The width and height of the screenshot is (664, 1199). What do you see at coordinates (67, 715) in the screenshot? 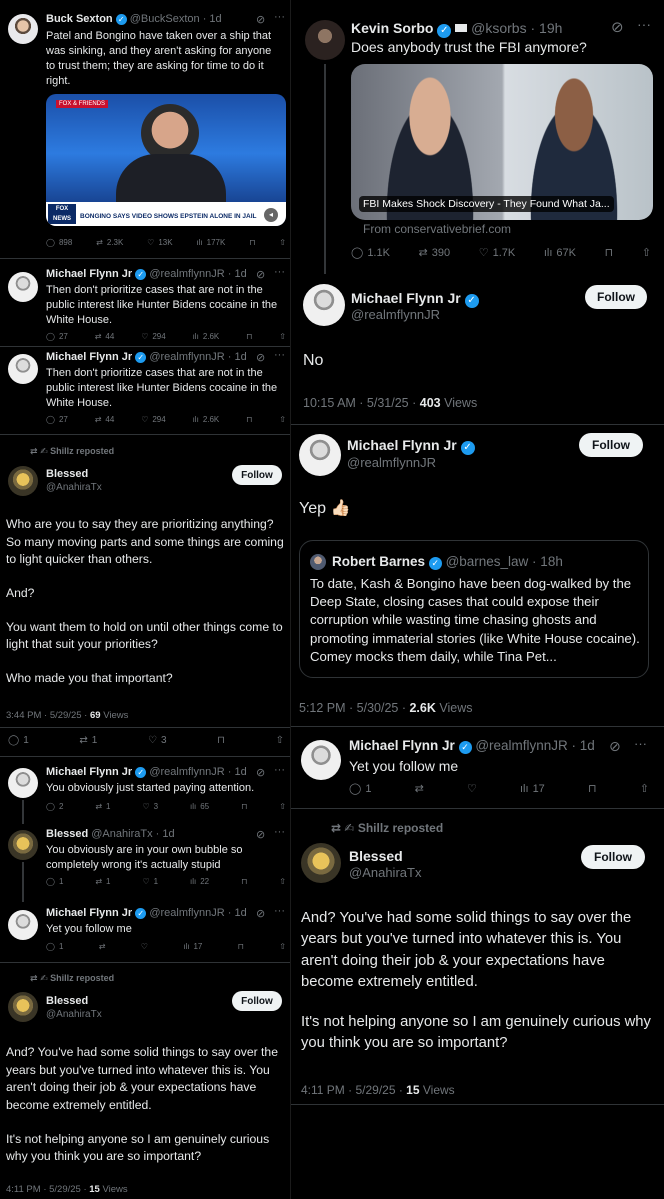
I see `timestamp: 3:44 PM · 5/29/25 · 69 Views` at bounding box center [67, 715].